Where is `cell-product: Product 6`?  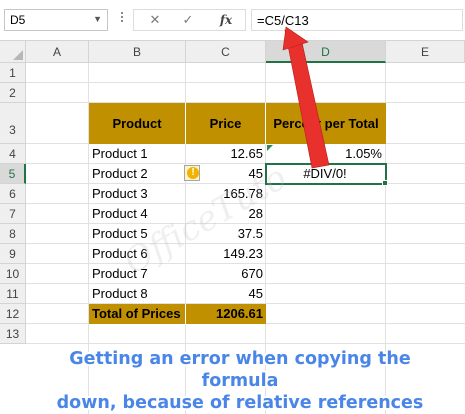 cell-product: Product 6 is located at coordinates (138, 254).